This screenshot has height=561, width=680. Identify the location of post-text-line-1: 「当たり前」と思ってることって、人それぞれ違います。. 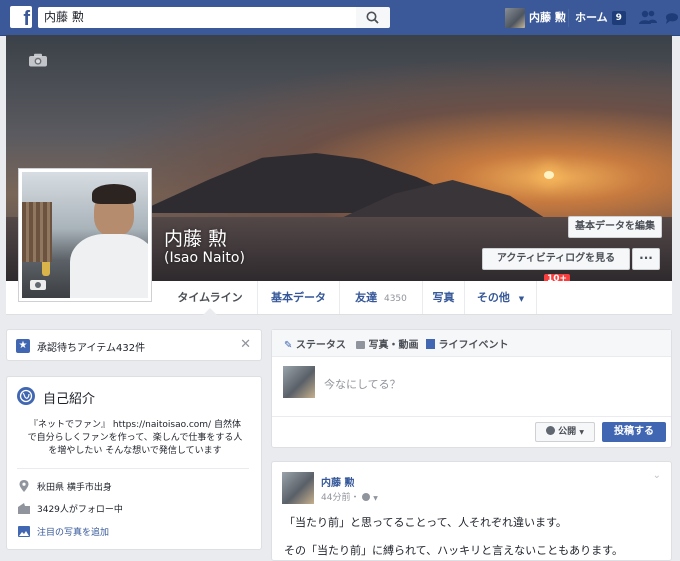
(425, 522).